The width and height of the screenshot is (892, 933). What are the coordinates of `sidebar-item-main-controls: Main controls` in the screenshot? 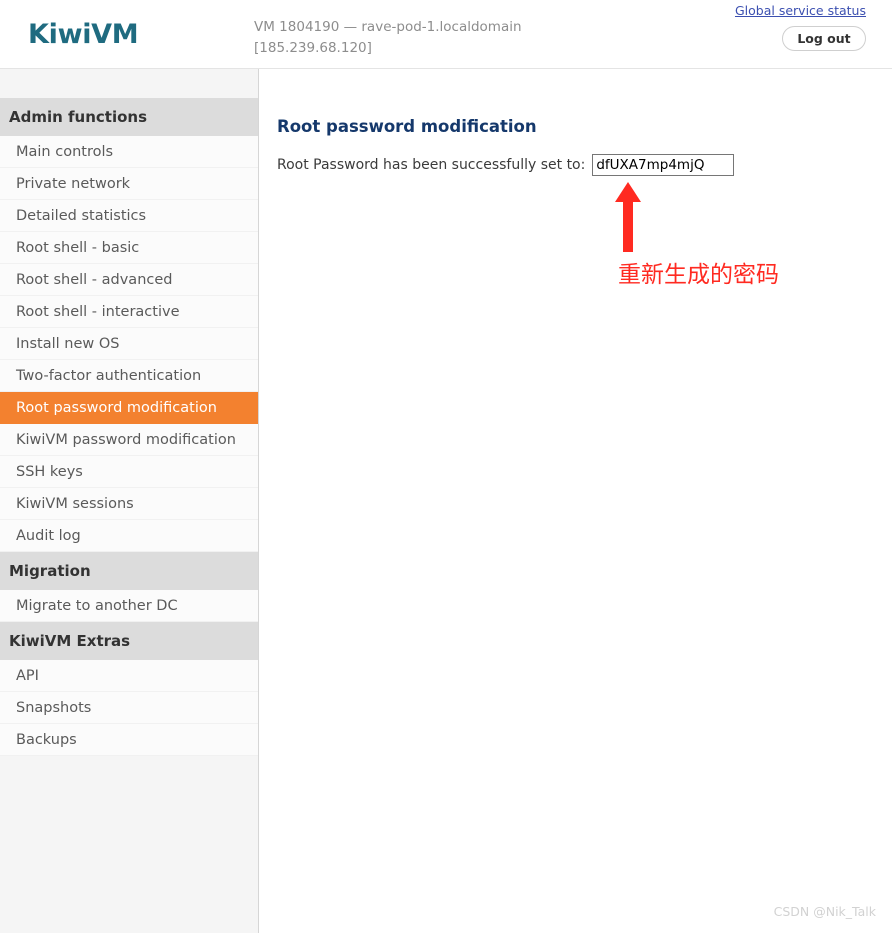 It's located at (129, 152).